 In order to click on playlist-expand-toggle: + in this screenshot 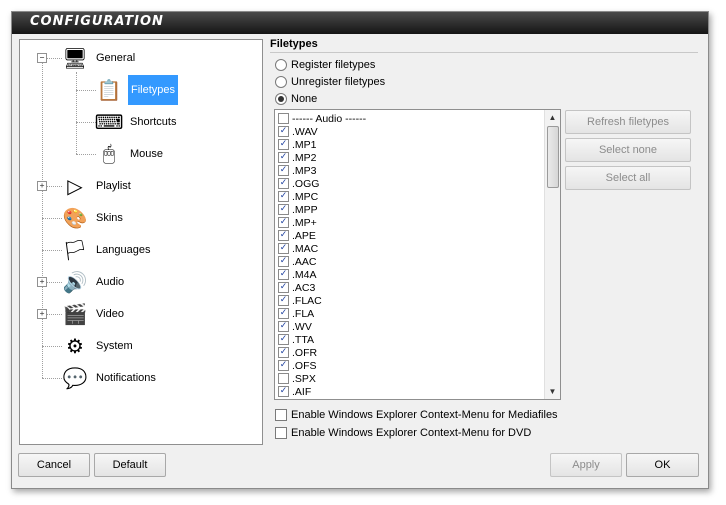, I will do `click(42, 186)`.